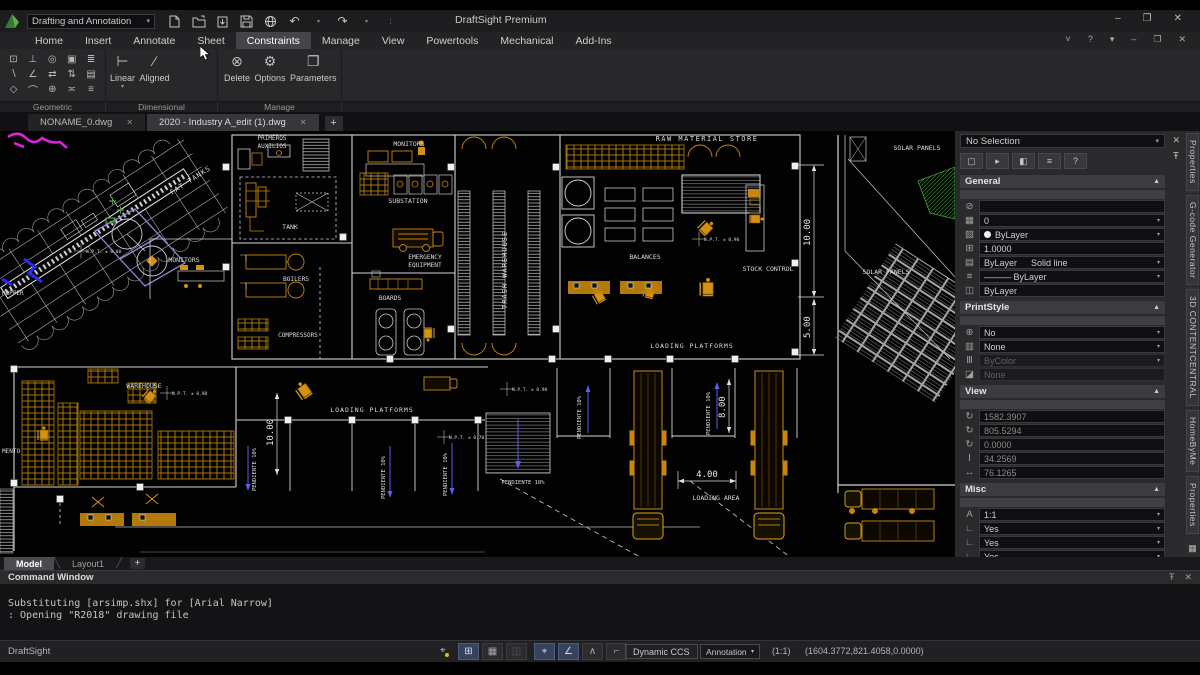  Describe the element at coordinates (1062, 346) in the screenshot. I see `property-row-printstyle-table: ▥ None ▾` at that location.